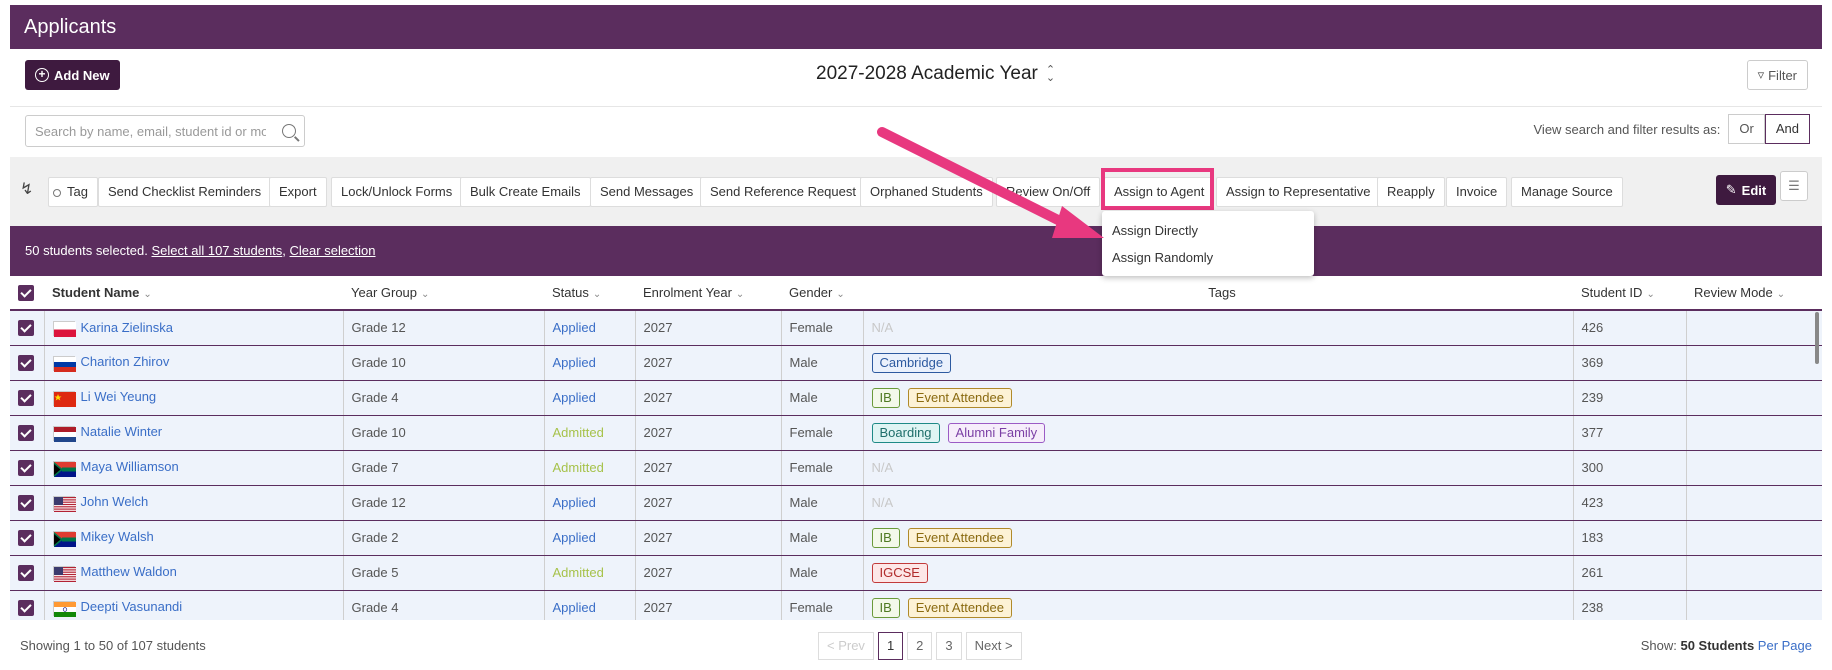 This screenshot has height=670, width=1832. I want to click on col-label: Gender, so click(811, 292).